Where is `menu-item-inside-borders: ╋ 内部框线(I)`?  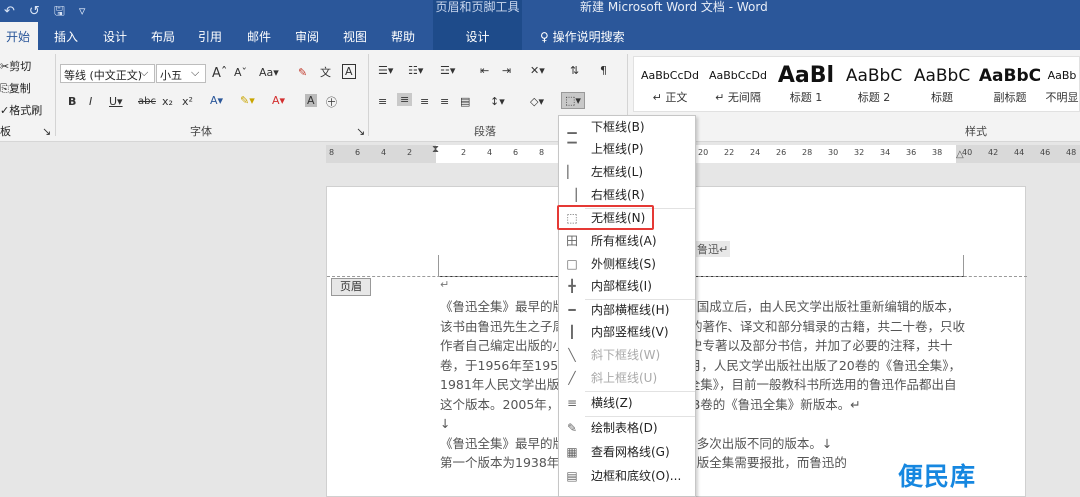
menu-item-inside-borders: ╋ 内部框线(I) is located at coordinates (627, 286).